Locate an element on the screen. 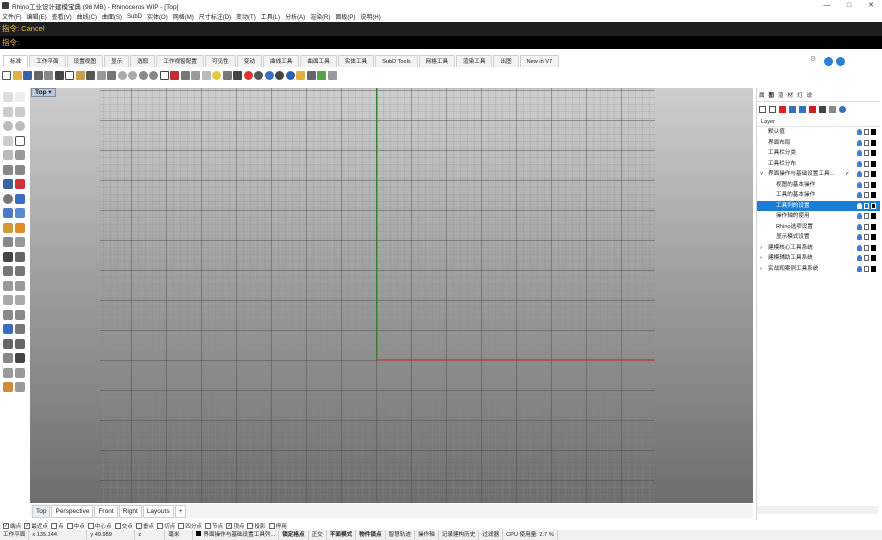 The height and width of the screenshot is (540, 882). layer-row: › 建模辅助工具系统 is located at coordinates (818, 258).